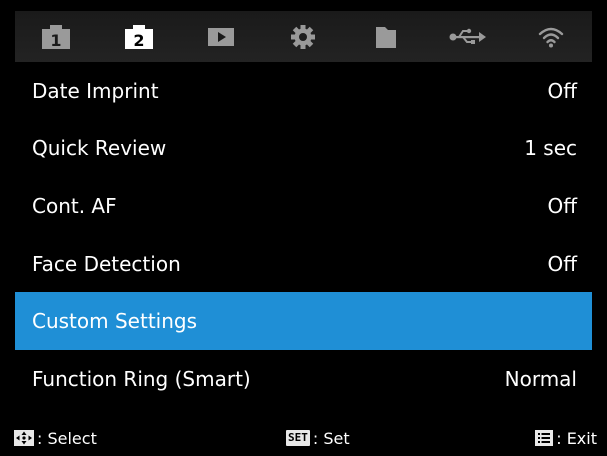 The height and width of the screenshot is (456, 607). What do you see at coordinates (544, 438) in the screenshot?
I see `menu-button-icon` at bounding box center [544, 438].